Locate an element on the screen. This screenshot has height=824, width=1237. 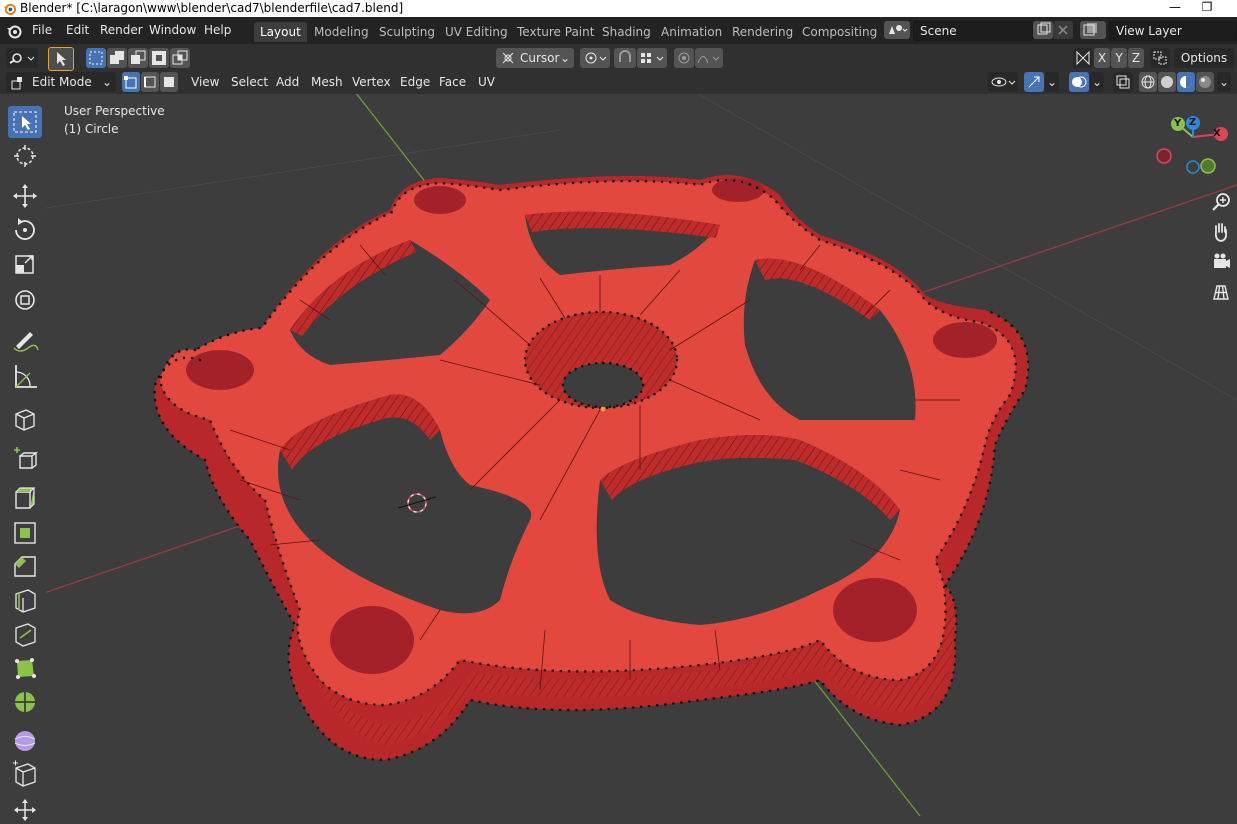
scene-selector-icon is located at coordinates (897, 30).